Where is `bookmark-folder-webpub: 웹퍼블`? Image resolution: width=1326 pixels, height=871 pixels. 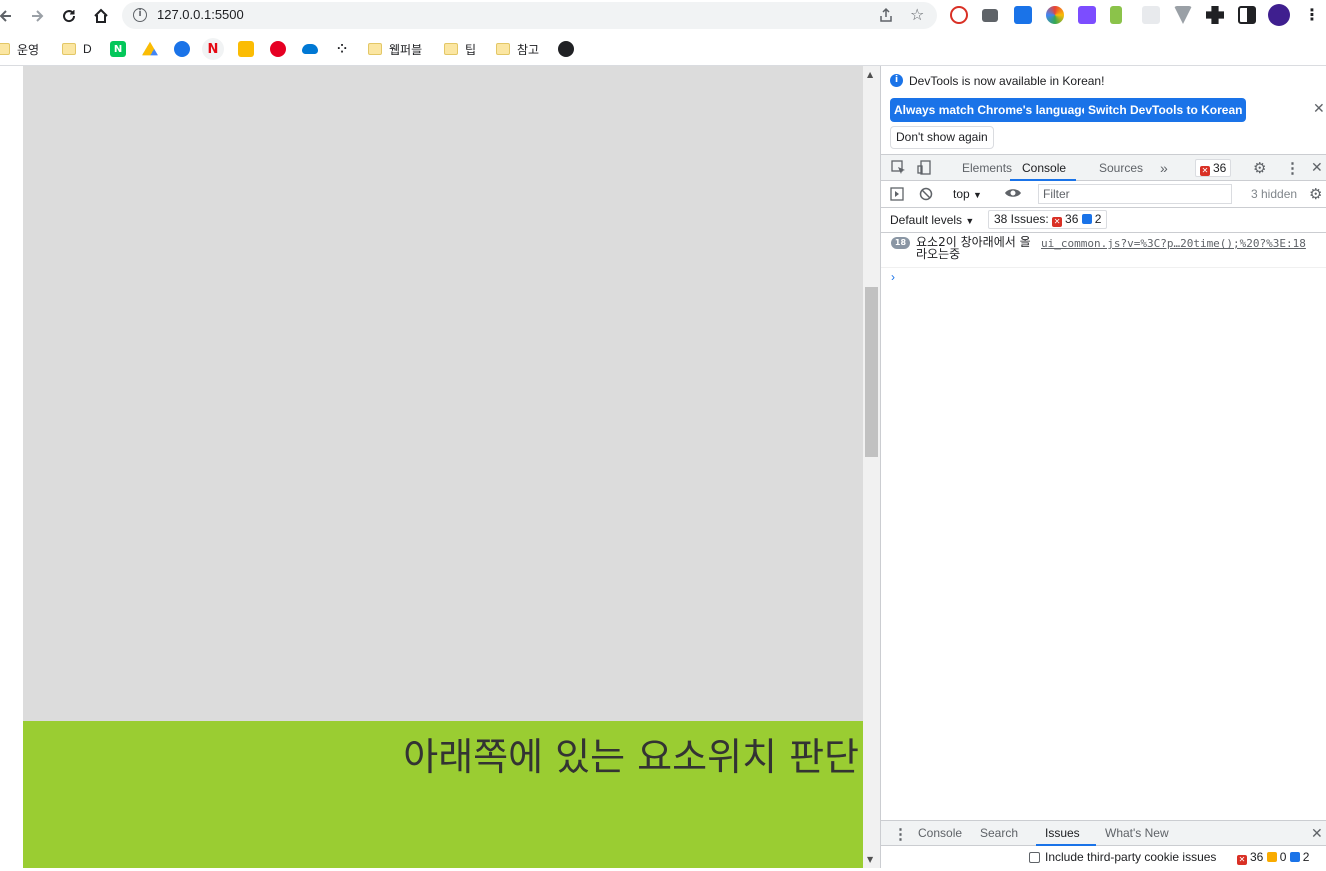
bookmark-folder-webpub: 웹퍼블 is located at coordinates (395, 49).